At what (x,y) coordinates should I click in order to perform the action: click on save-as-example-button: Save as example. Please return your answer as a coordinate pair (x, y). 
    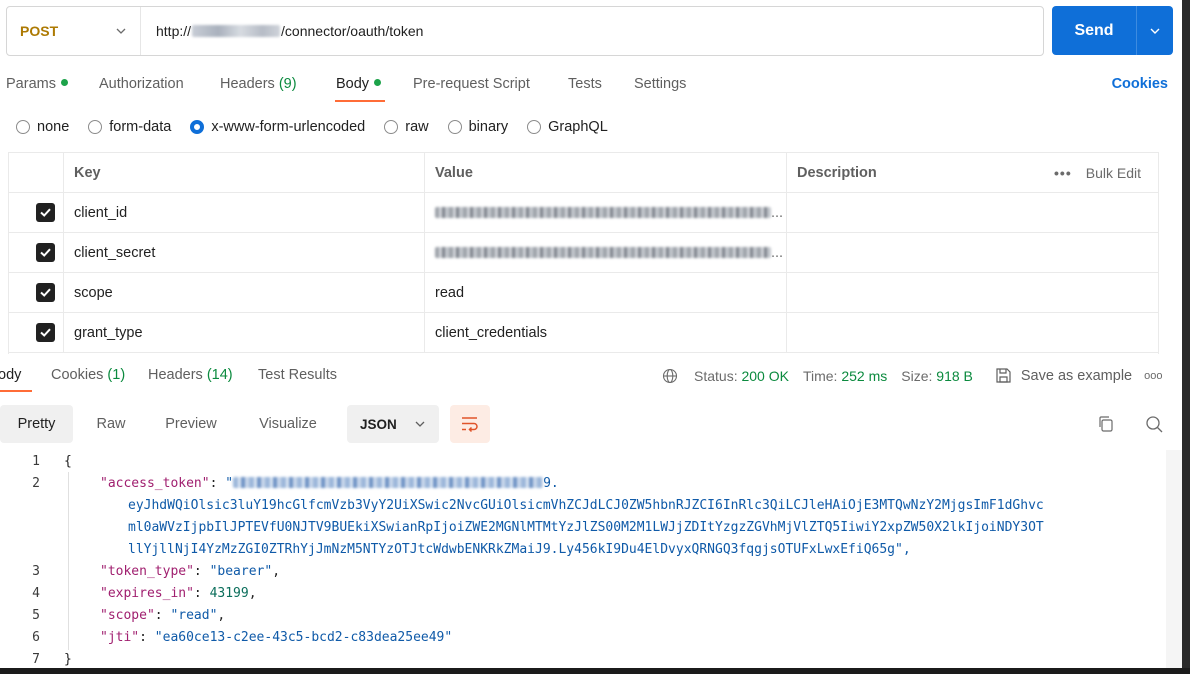
    Looking at the image, I should click on (1063, 375).